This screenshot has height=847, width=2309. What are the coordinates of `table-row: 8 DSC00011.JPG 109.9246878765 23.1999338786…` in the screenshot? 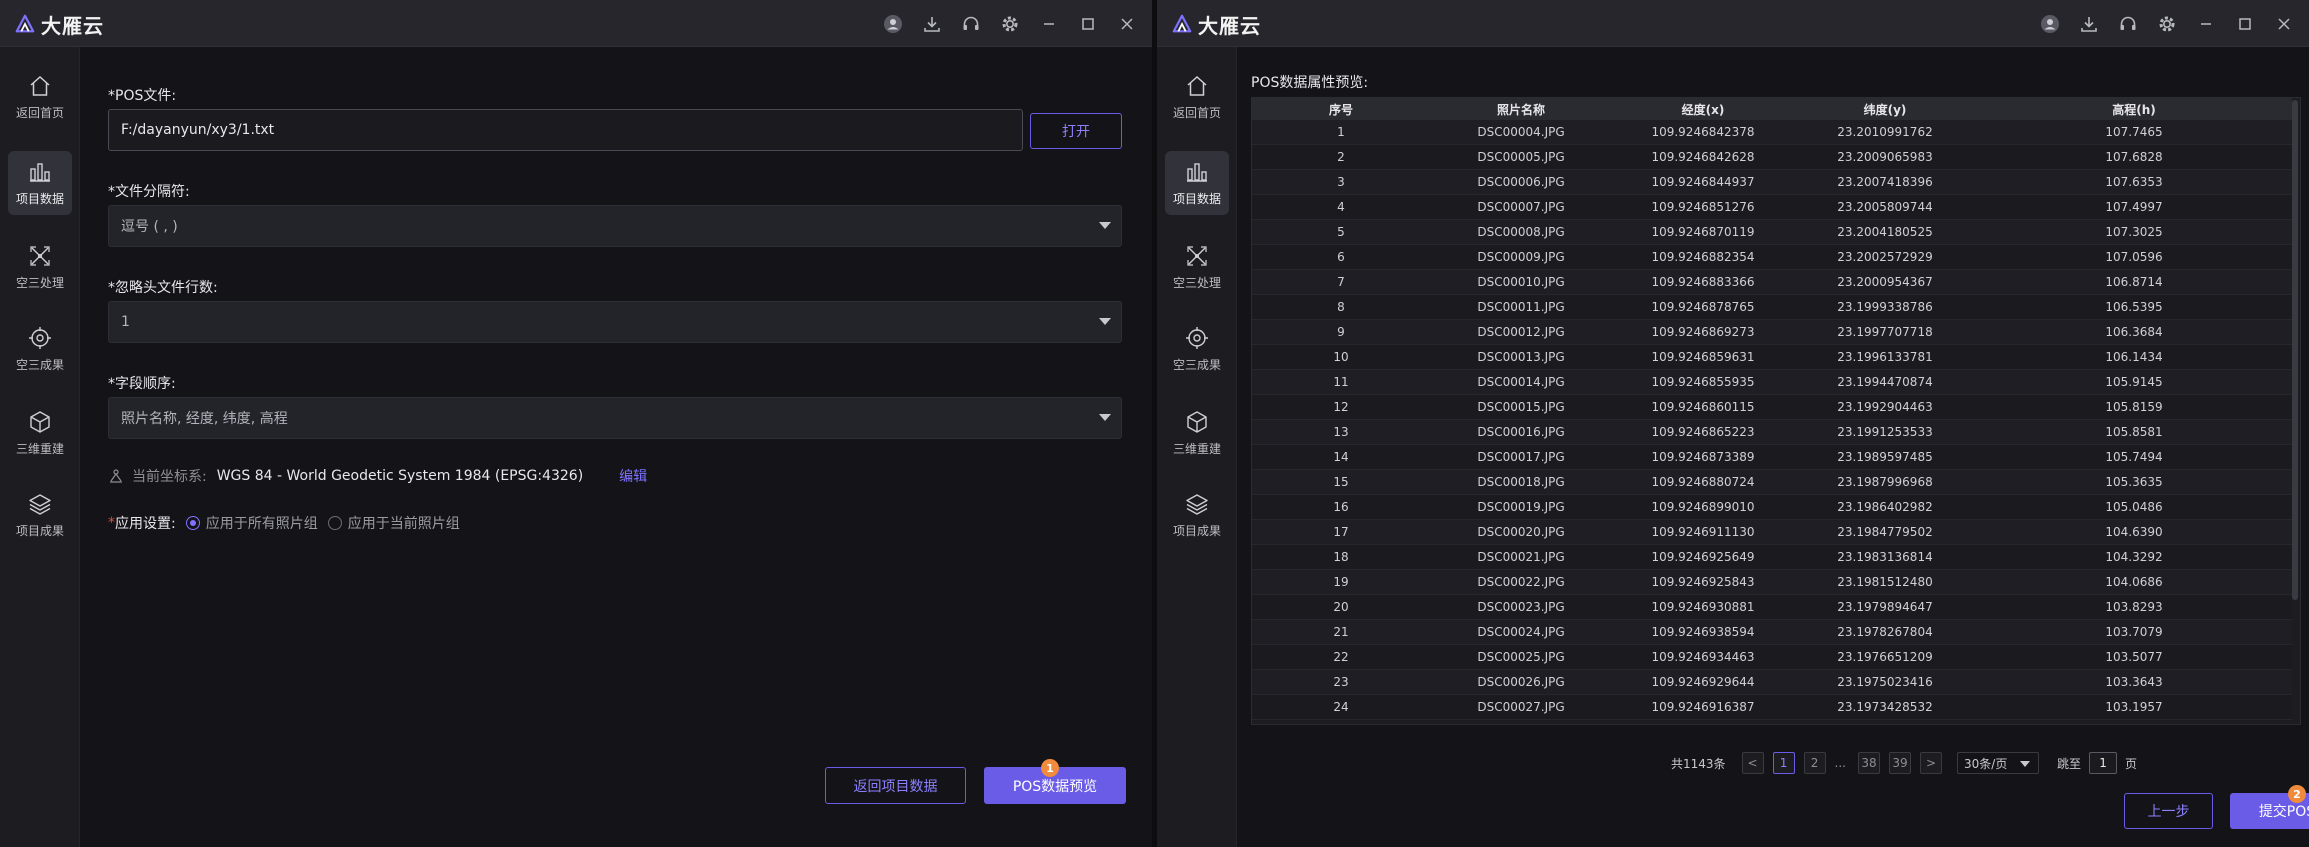 It's located at (1772, 307).